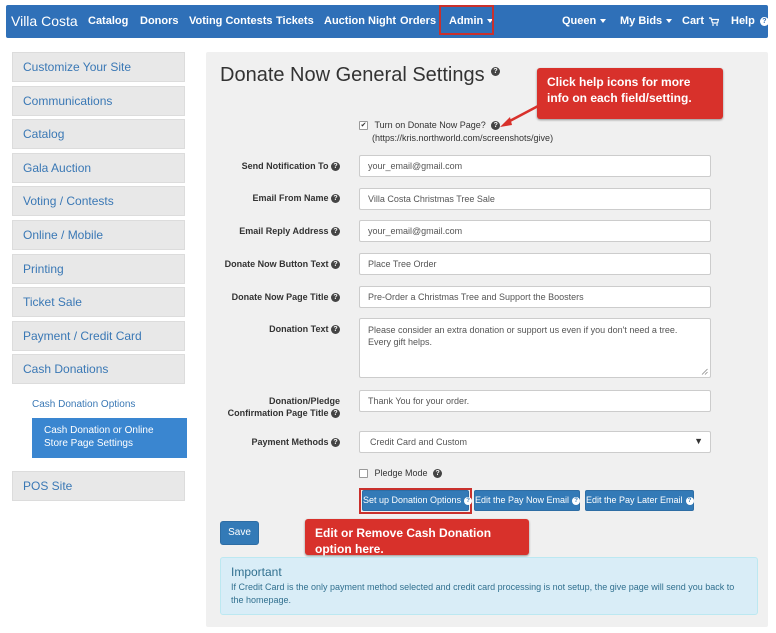 The height and width of the screenshot is (633, 776). I want to click on donate-button-text-label: Donate Now Button Text ?, so click(282, 264).